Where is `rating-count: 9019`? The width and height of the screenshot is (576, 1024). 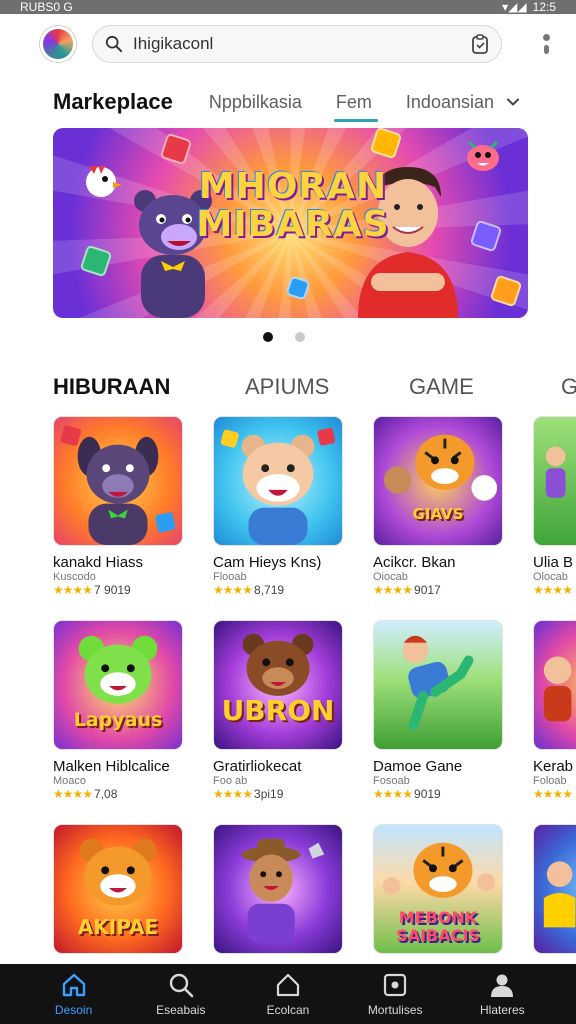 rating-count: 9019 is located at coordinates (427, 794).